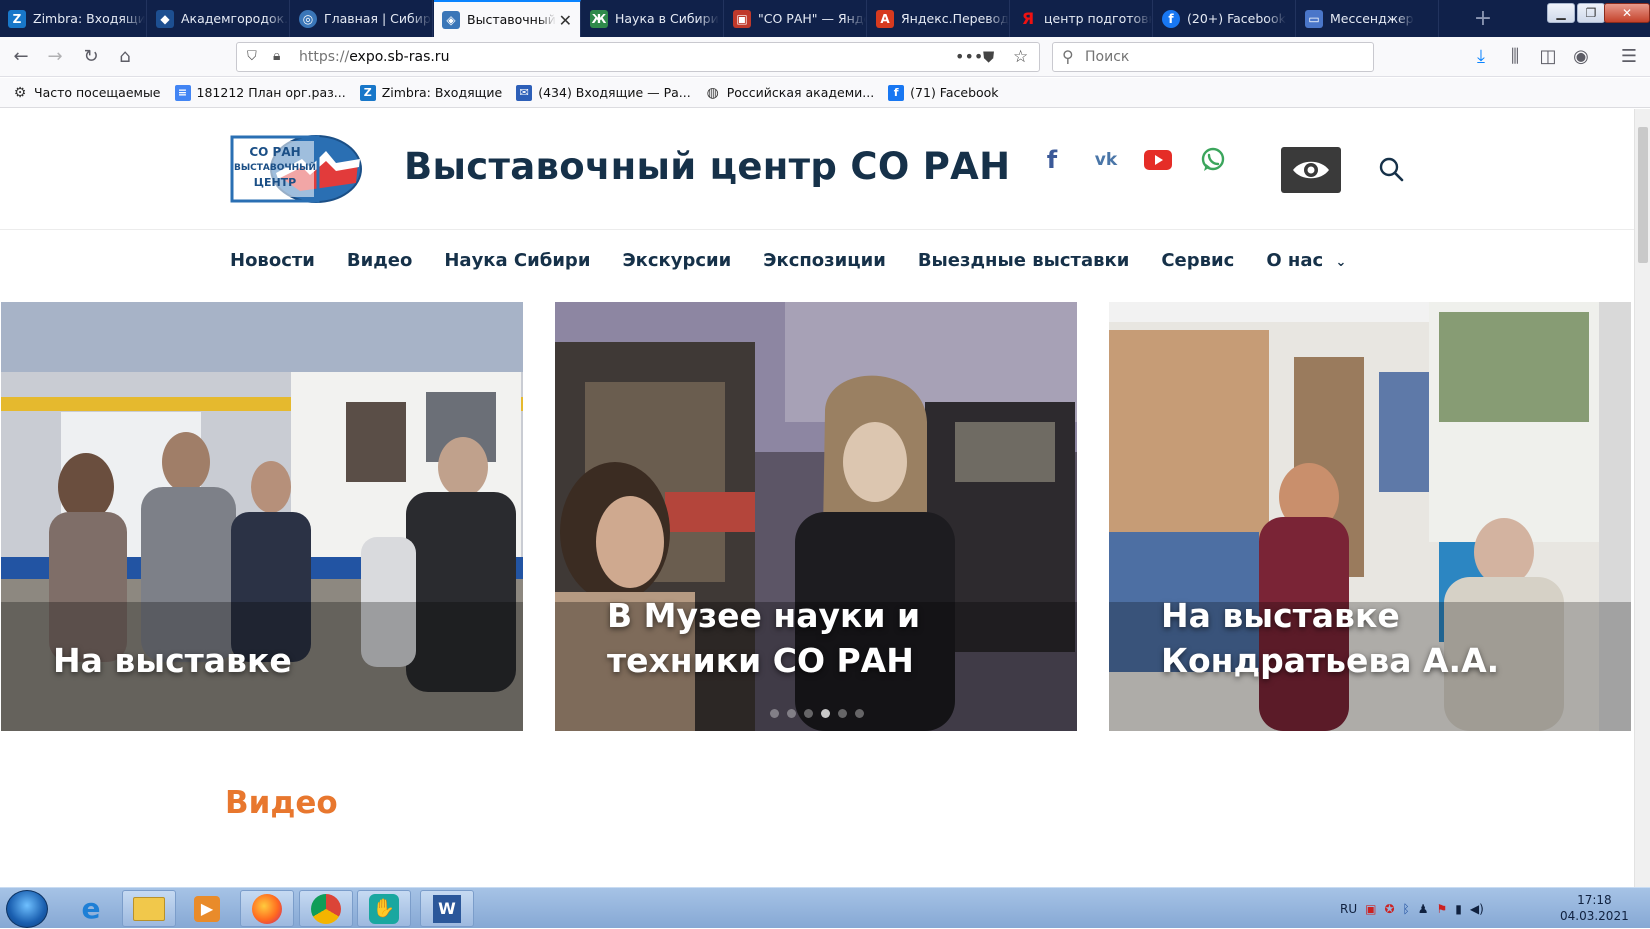 The height and width of the screenshot is (929, 1650). I want to click on page-scrollbar, so click(1642, 498).